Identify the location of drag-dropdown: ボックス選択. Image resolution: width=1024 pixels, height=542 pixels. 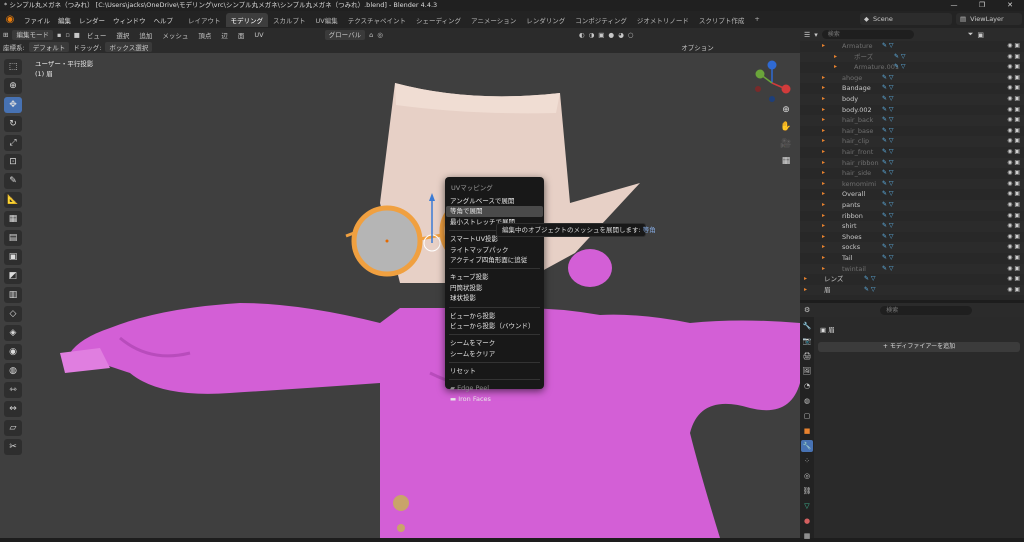
(129, 47).